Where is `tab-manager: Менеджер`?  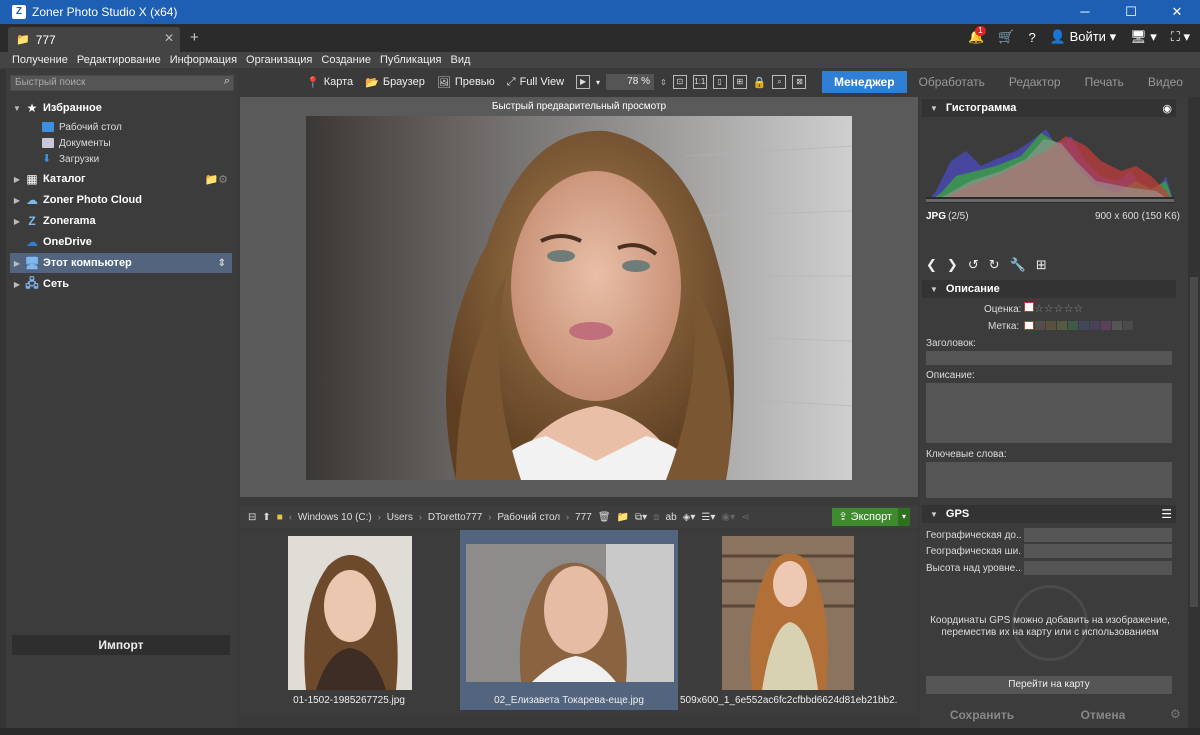 tab-manager: Менеджер is located at coordinates (864, 82).